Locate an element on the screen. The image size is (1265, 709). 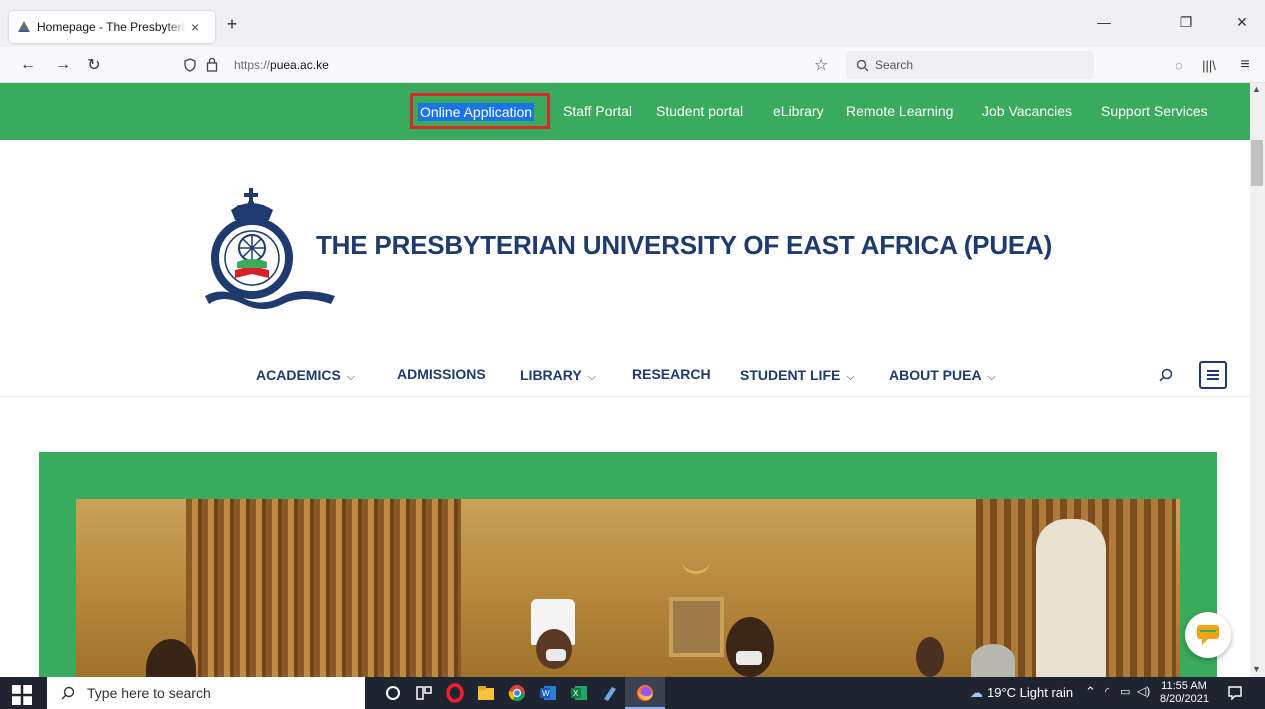
firefox-taskbar-button is located at coordinates (645, 693).